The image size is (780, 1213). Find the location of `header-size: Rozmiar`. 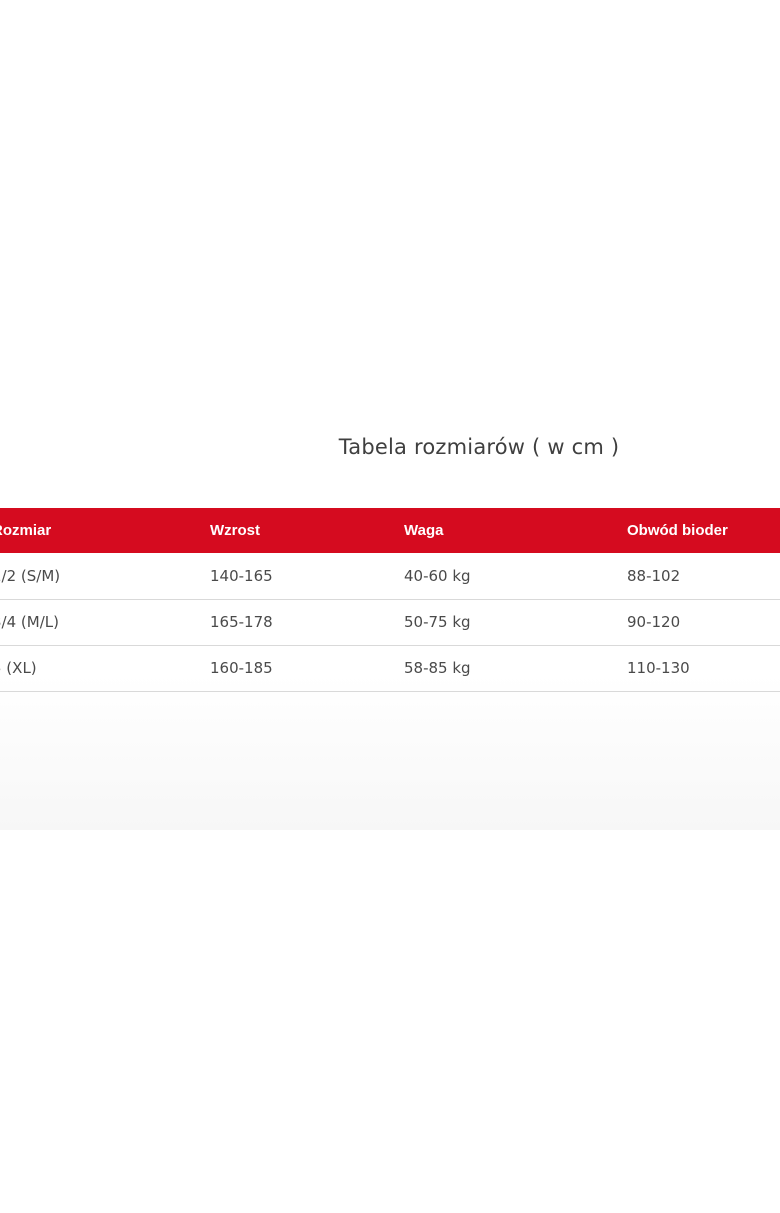

header-size: Rozmiar is located at coordinates (105, 530).